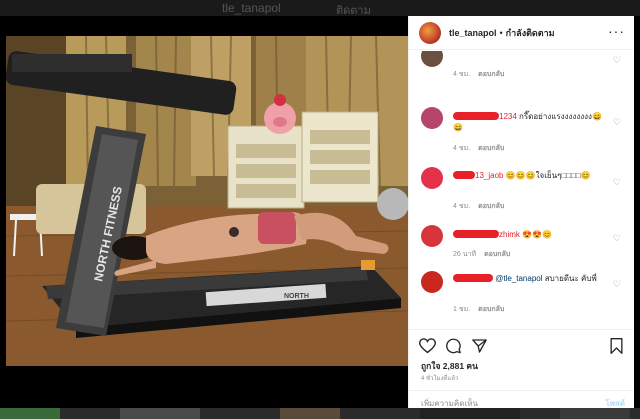 The width and height of the screenshot is (640, 419). What do you see at coordinates (616, 346) in the screenshot?
I see `bookmark-icon` at bounding box center [616, 346].